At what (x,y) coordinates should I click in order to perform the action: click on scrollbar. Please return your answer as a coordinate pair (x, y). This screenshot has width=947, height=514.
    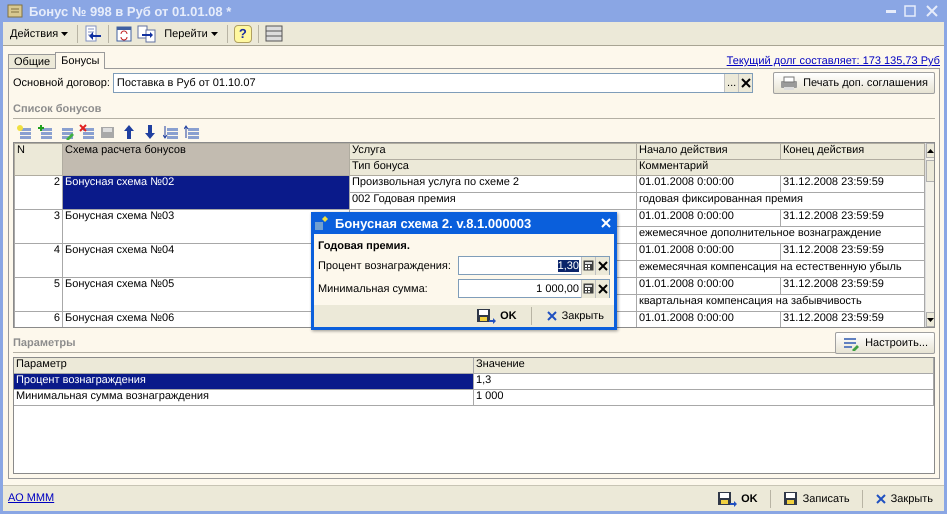
    Looking at the image, I should click on (929, 235).